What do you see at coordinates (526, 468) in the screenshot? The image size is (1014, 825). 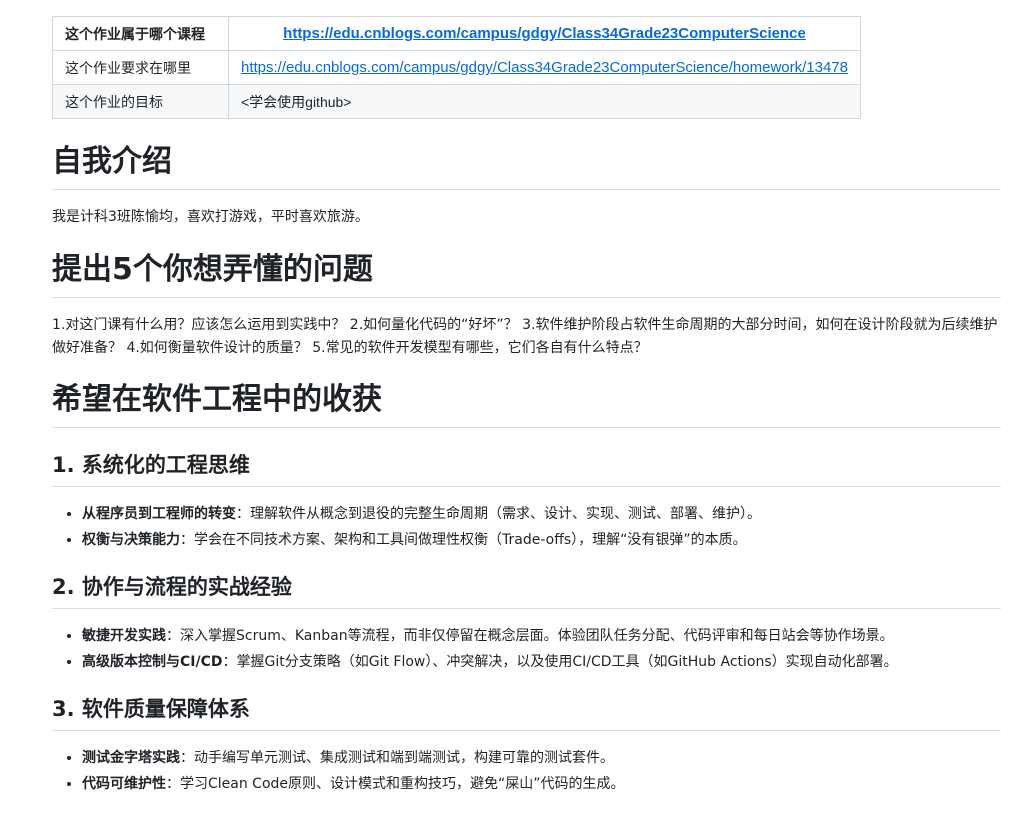 I see `section-heading-engineering-thinking: 1. 系统化的工程思维` at bounding box center [526, 468].